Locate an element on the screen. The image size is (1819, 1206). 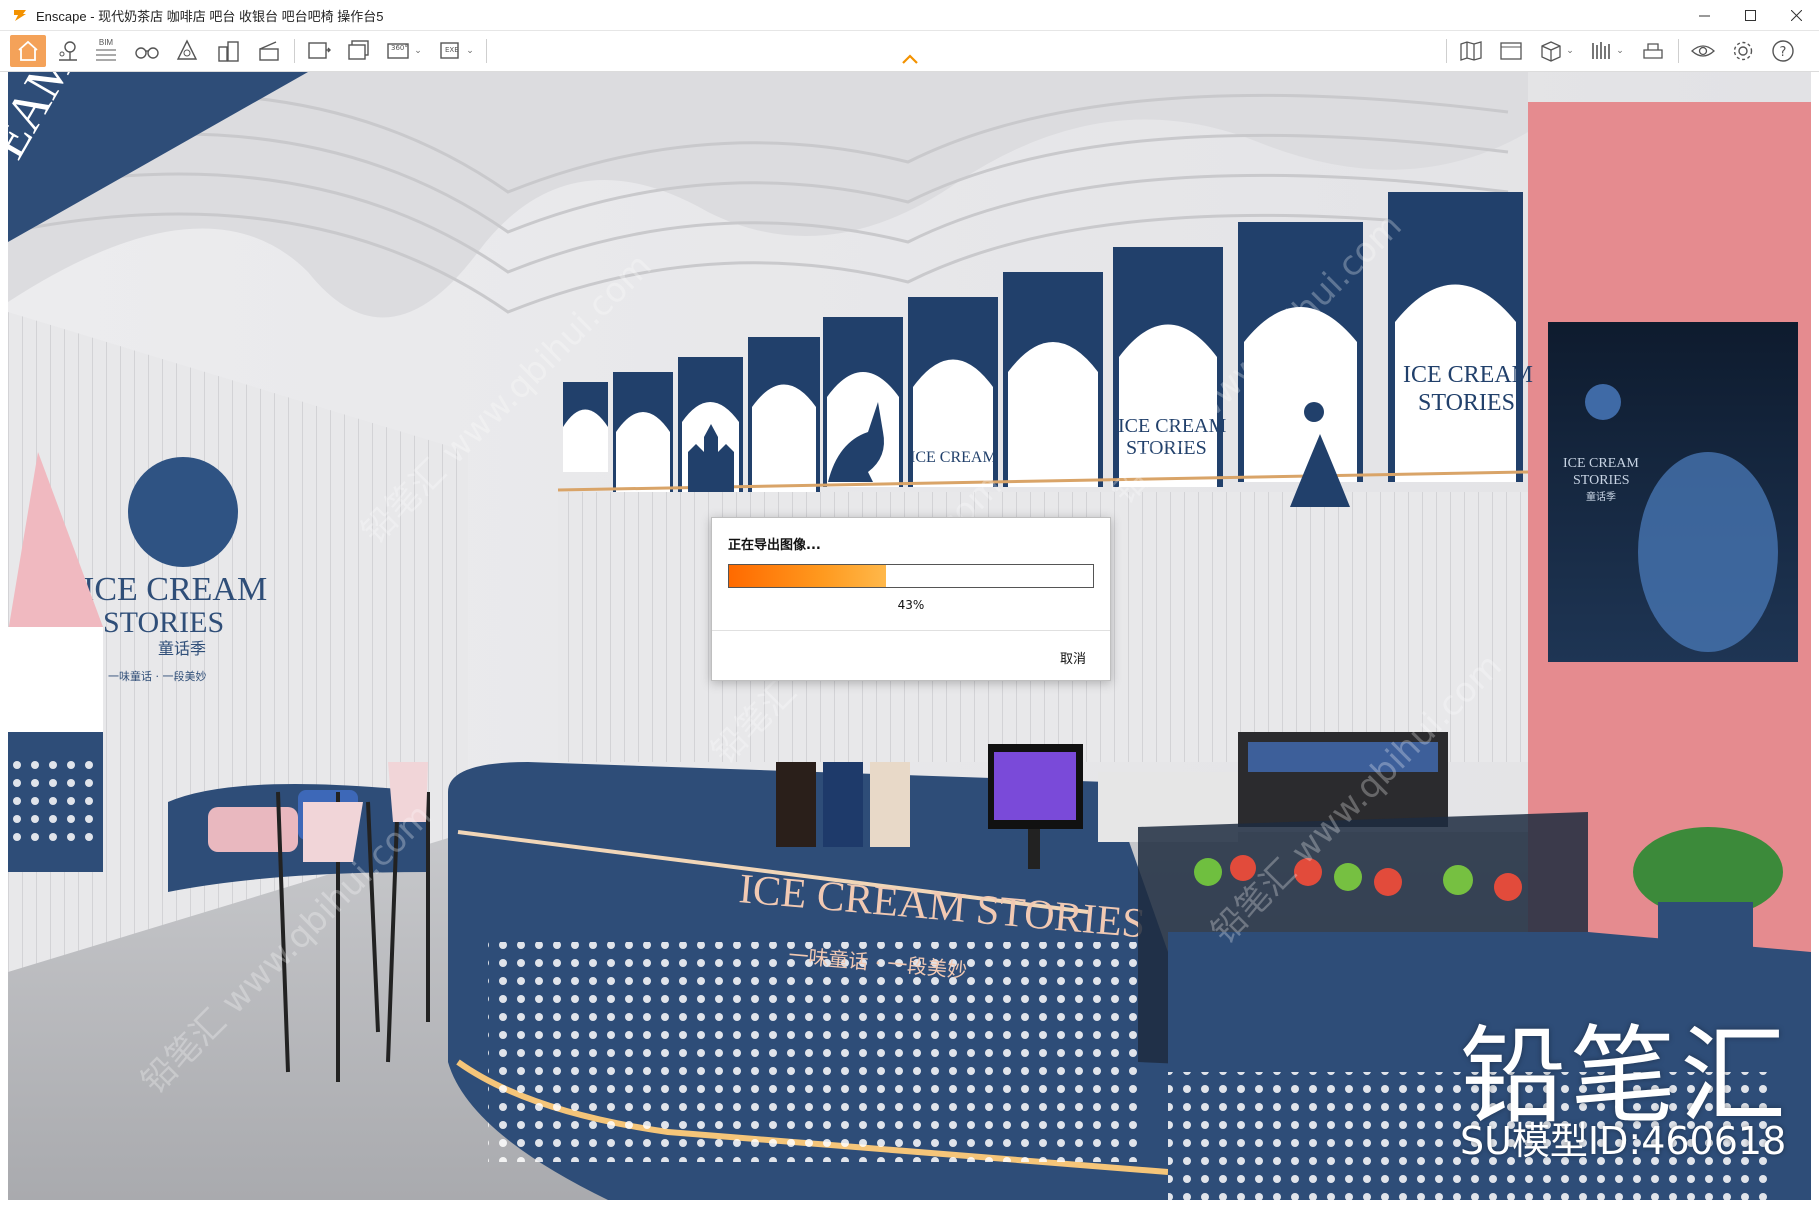
window-title: Enscape - 现代奶茶店 咖啡店 吧台 收银台 吧台吧椅 操作台5 is located at coordinates (210, 16).